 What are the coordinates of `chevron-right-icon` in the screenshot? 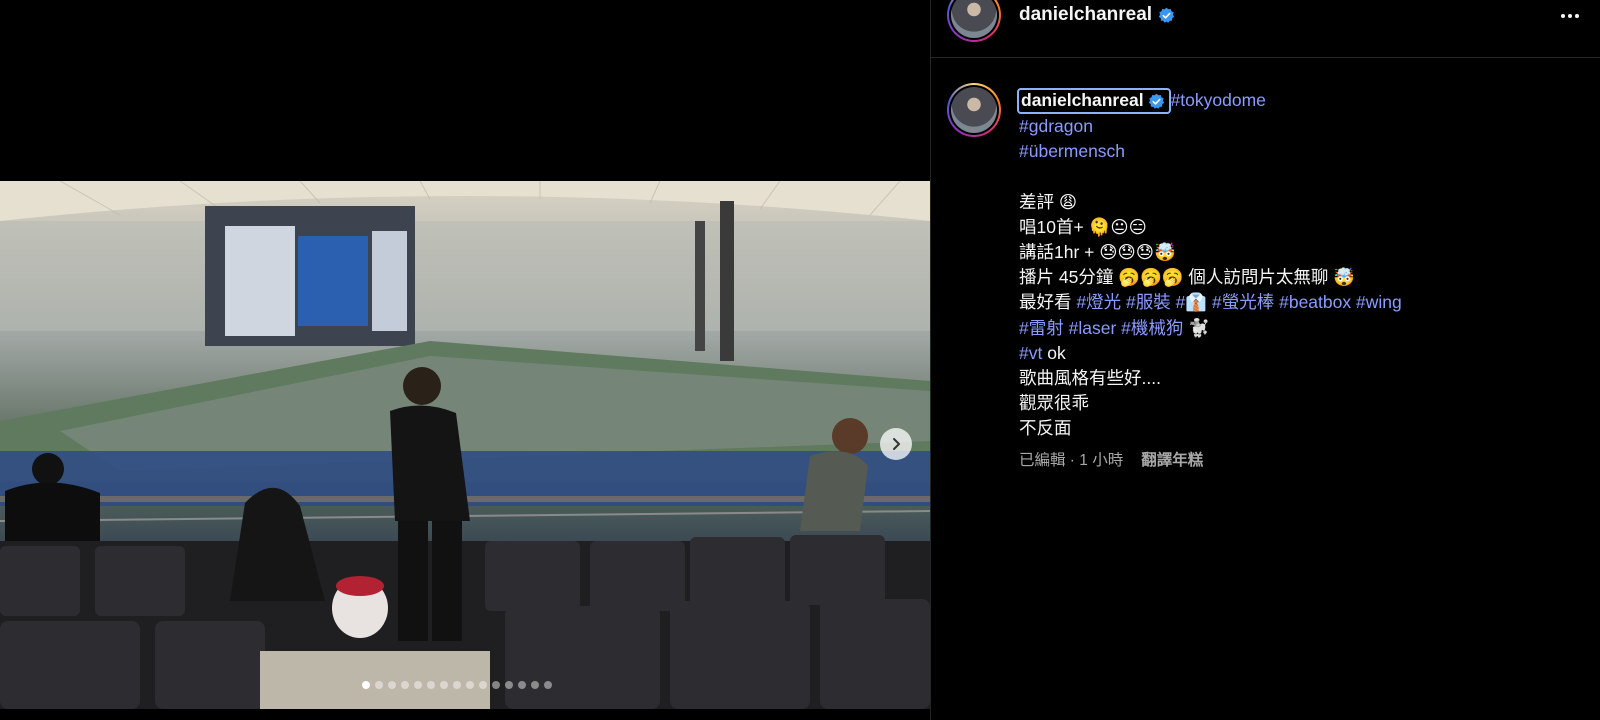 It's located at (896, 444).